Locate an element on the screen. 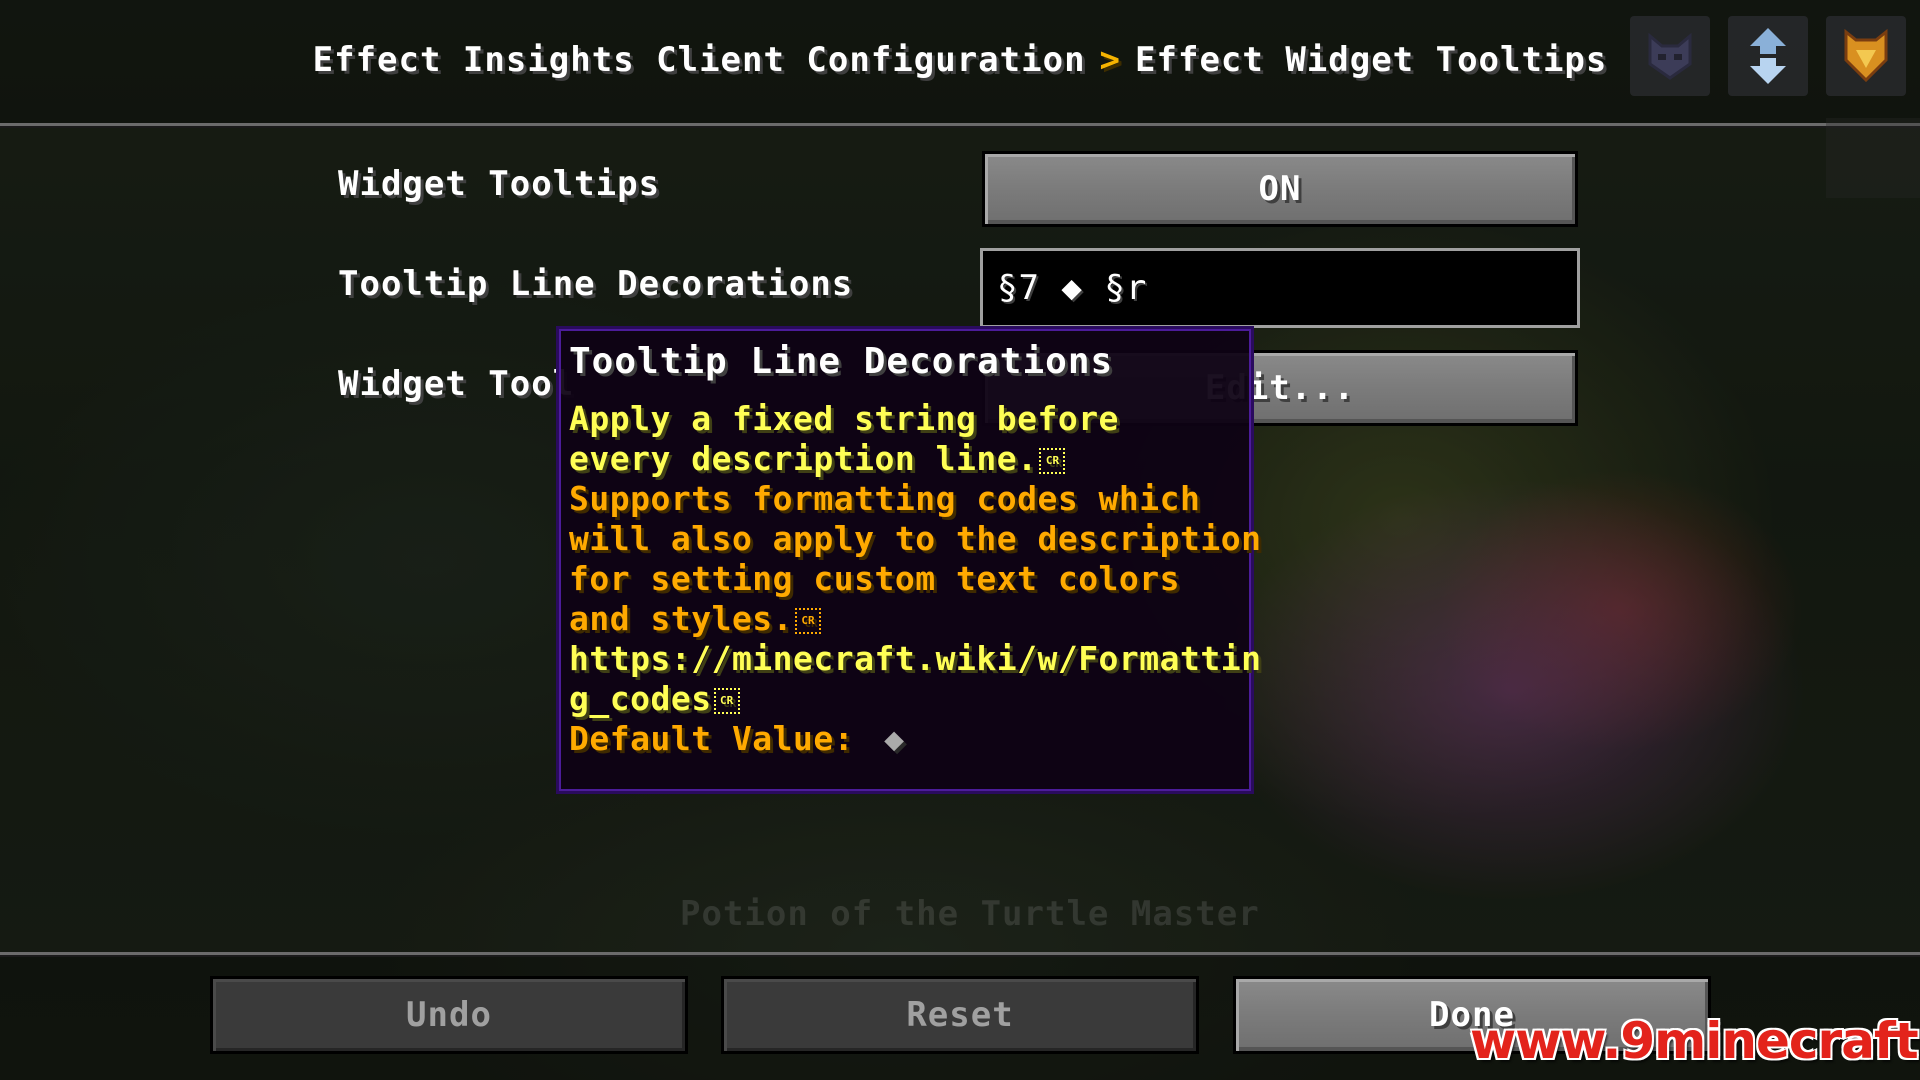 The image size is (1920, 1080). shield-fox-button is located at coordinates (1866, 56).